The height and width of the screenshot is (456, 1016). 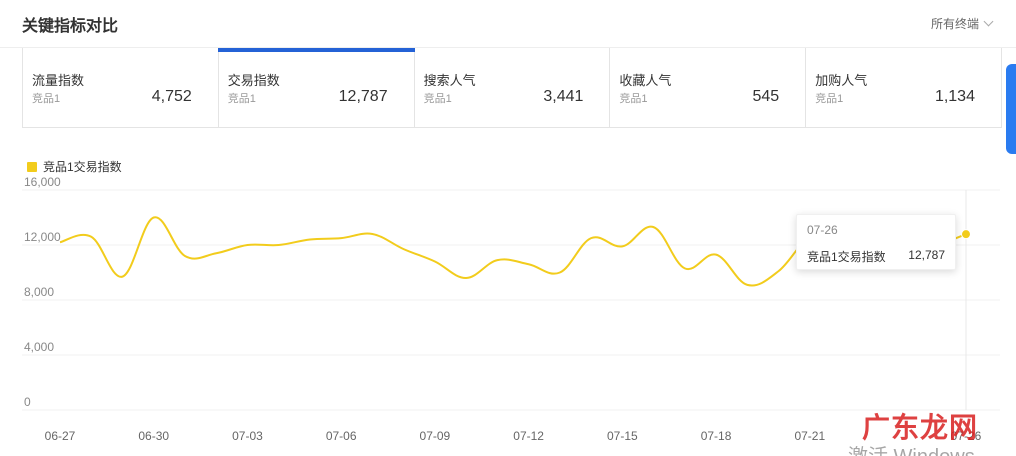 What do you see at coordinates (449, 80) in the screenshot?
I see `metric-card-label: 搜索人气` at bounding box center [449, 80].